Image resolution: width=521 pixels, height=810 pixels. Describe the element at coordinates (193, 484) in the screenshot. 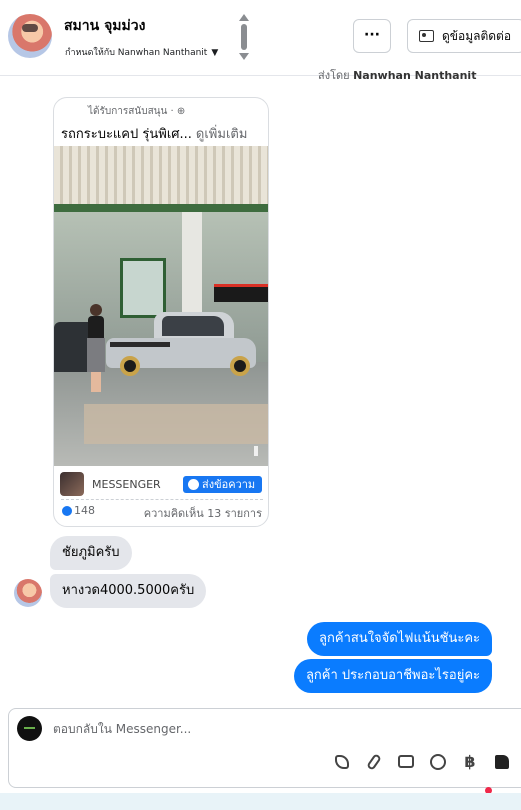

I see `messenger-icon` at that location.